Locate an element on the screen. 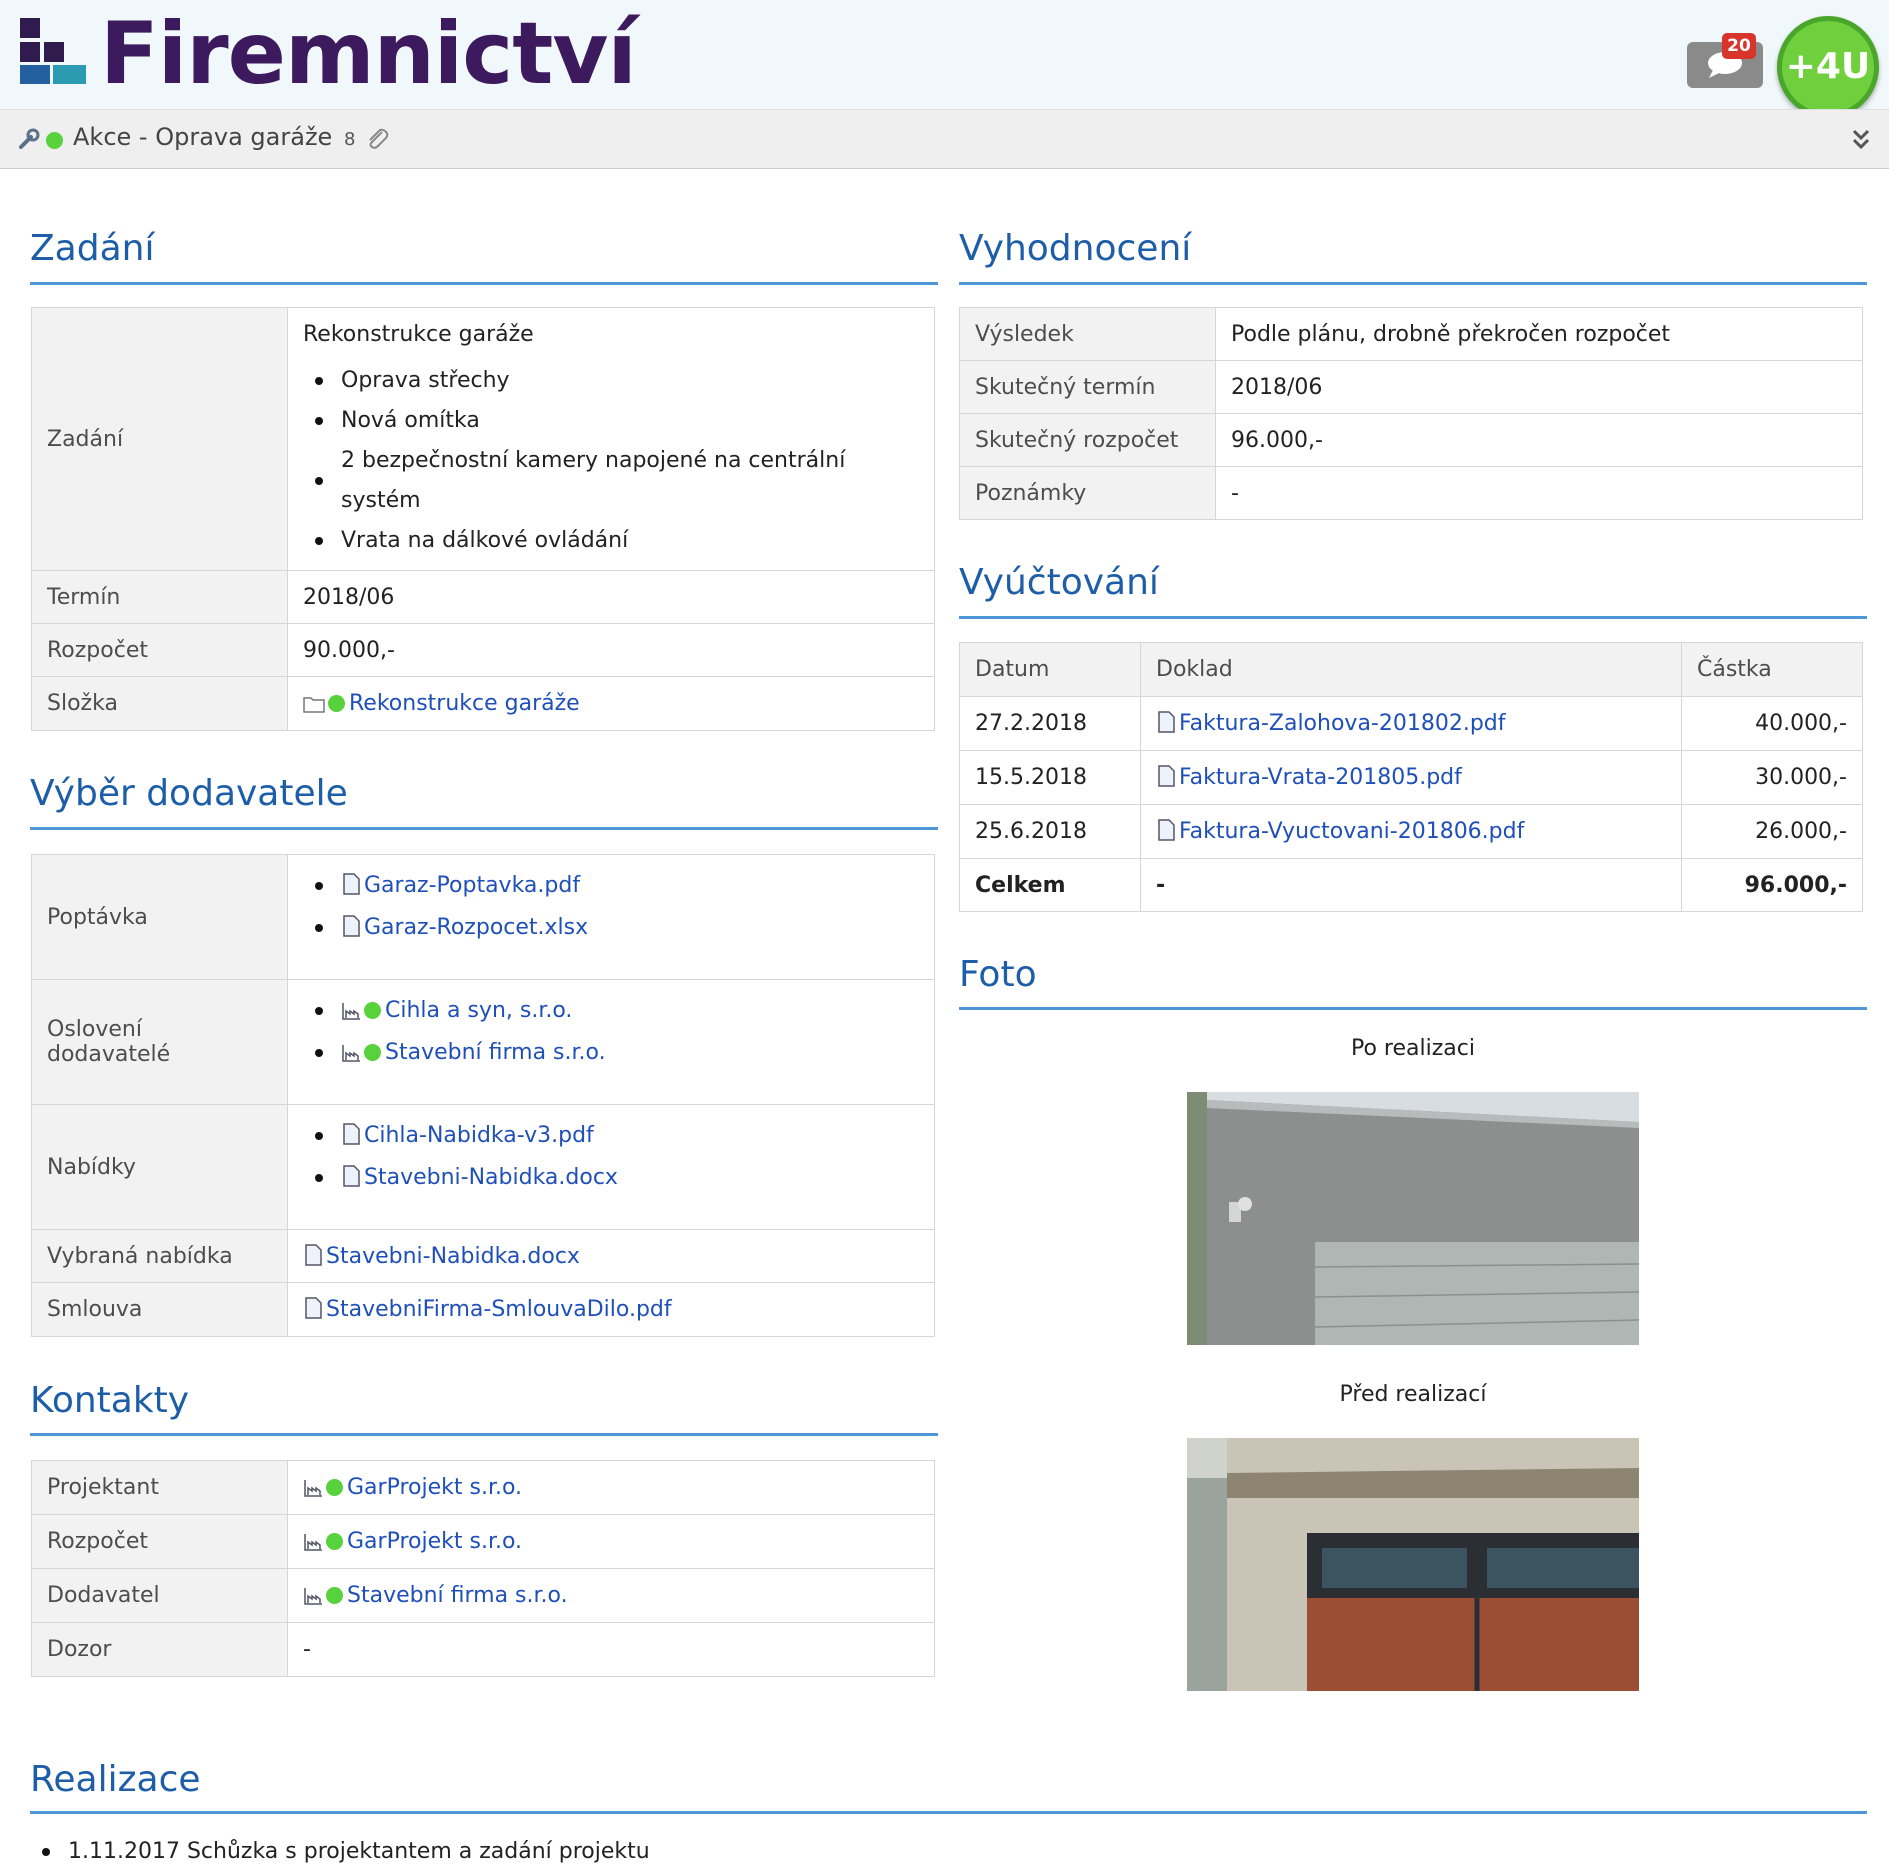 This screenshot has height=1869, width=1889. table-row: Projektant GarProjekt s.r.o. is located at coordinates (483, 1487).